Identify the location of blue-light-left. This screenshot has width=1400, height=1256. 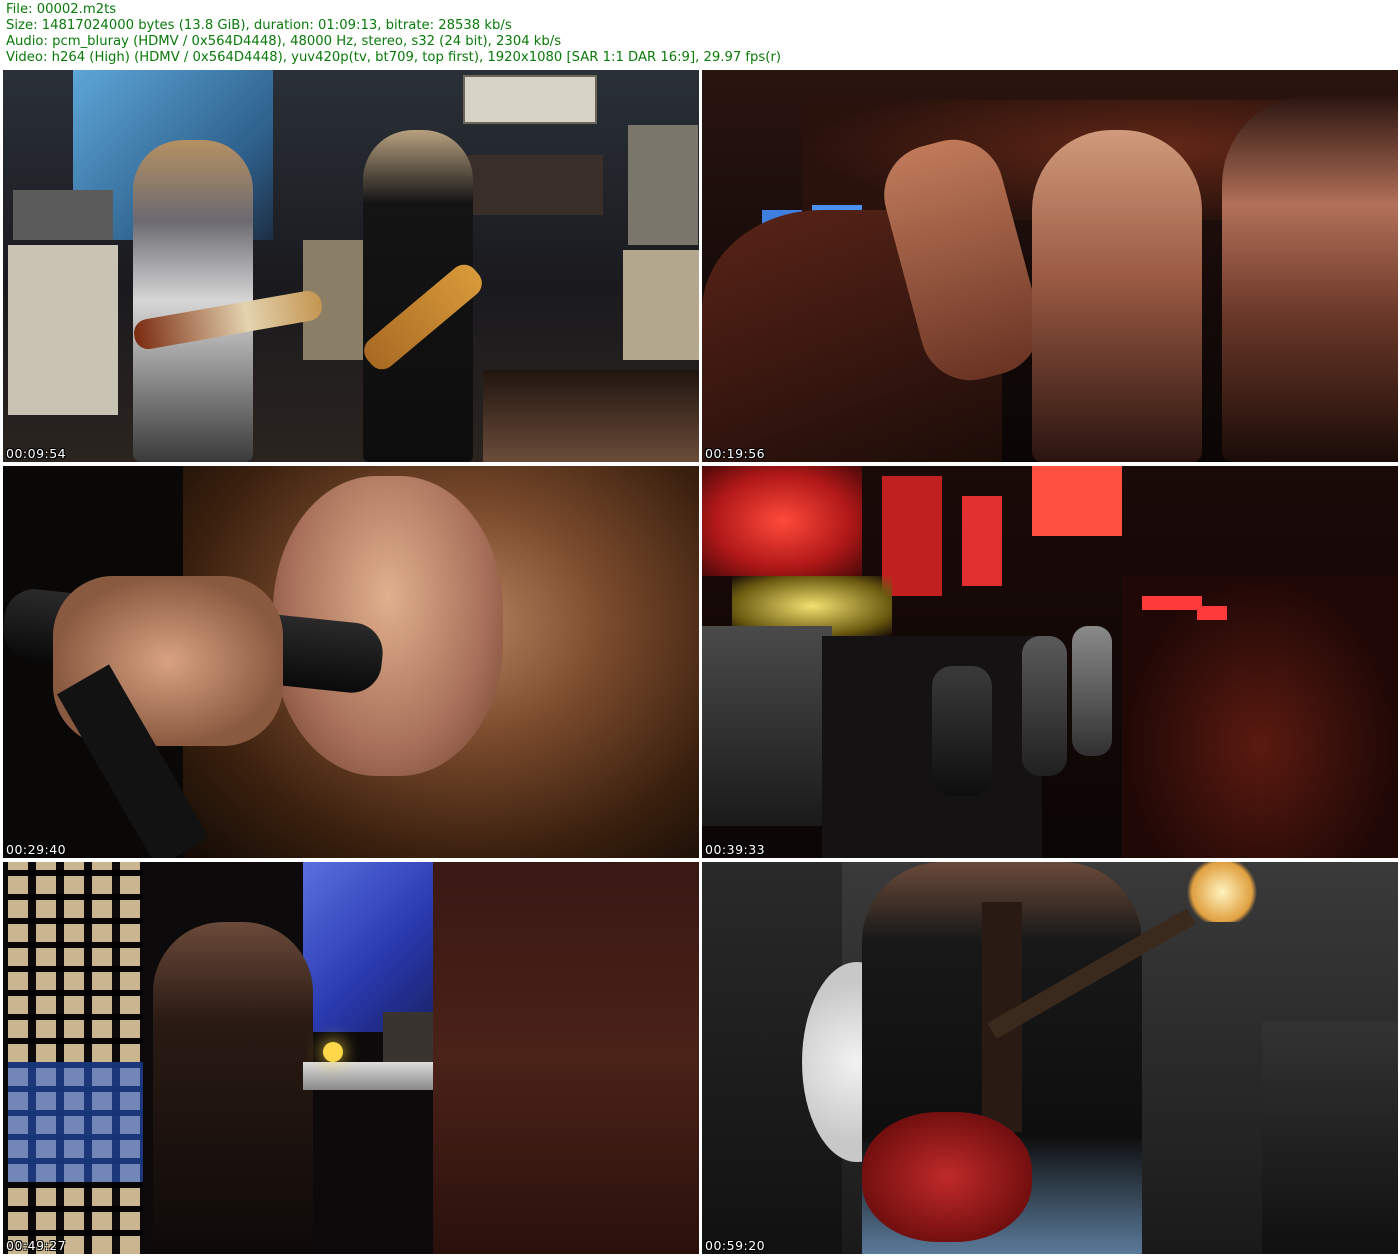
(75, 1122).